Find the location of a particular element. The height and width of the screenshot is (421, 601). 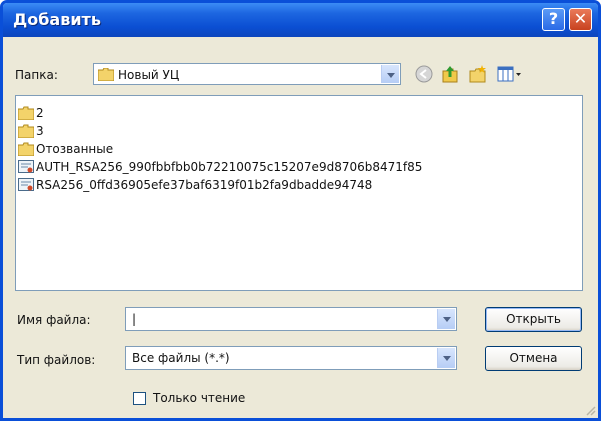

filename-value: | is located at coordinates (134, 319).